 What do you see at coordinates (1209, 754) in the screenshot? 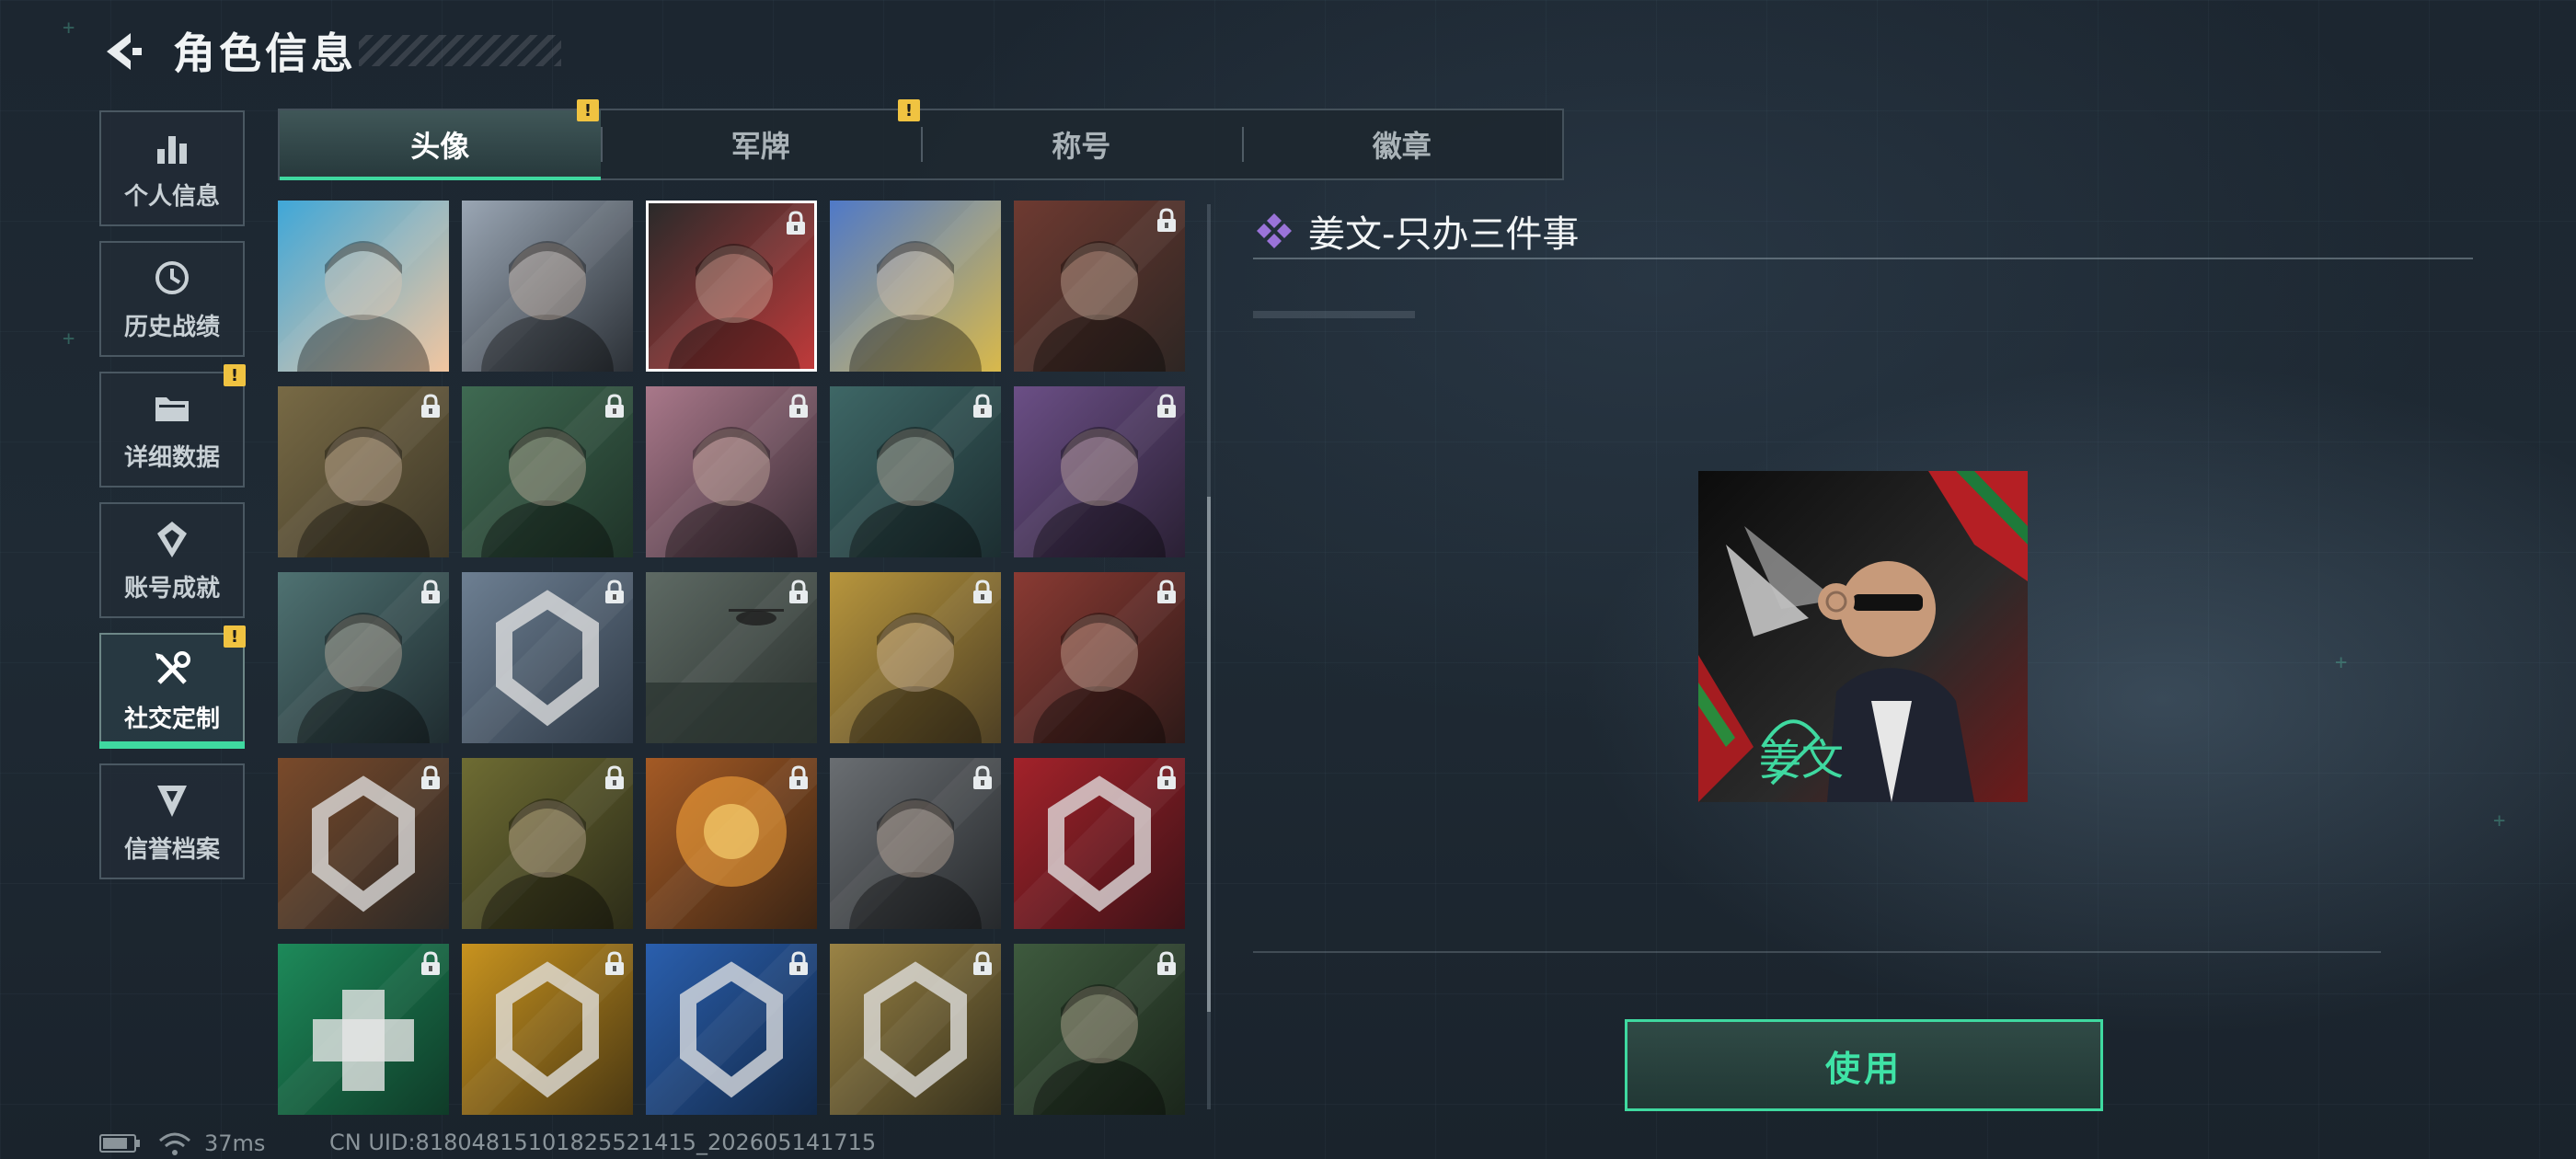
I see `grid-scrollbar-thumb` at bounding box center [1209, 754].